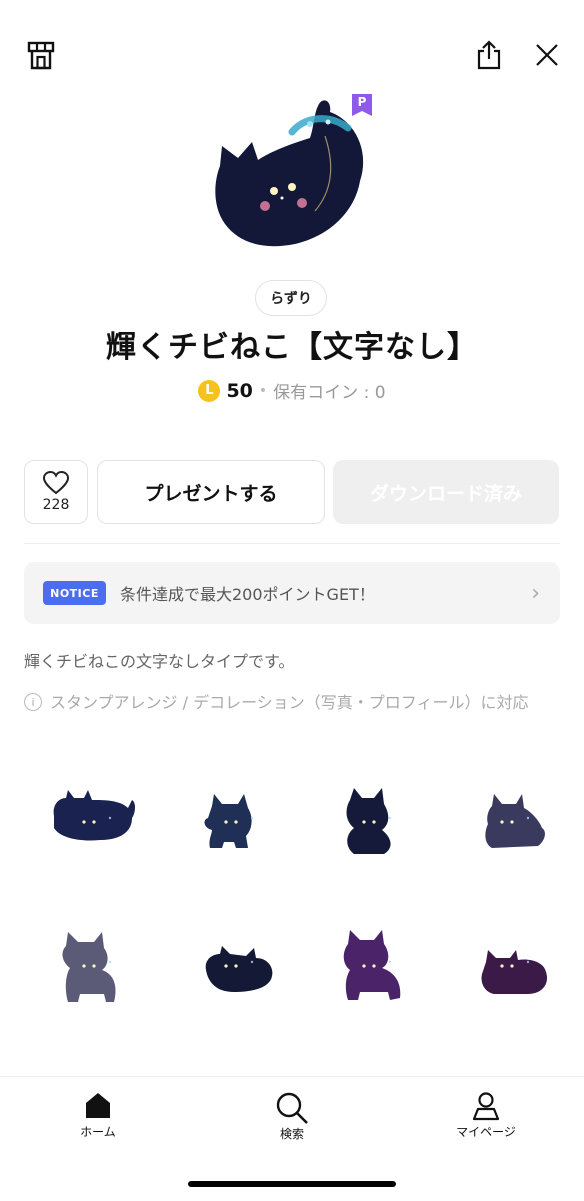 The image size is (584, 1201). I want to click on home-indicator, so click(292, 1184).